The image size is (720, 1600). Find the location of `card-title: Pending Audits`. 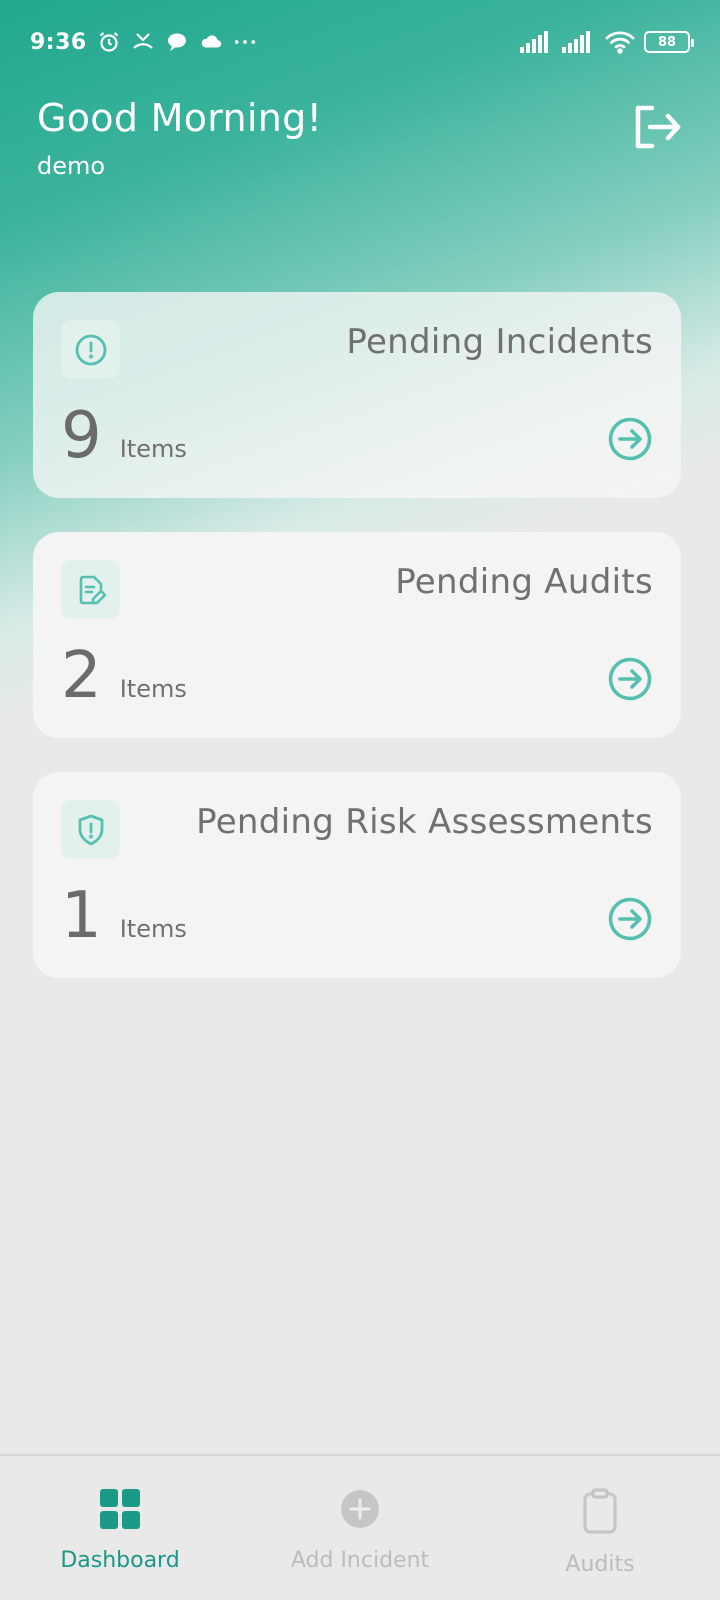

card-title: Pending Audits is located at coordinates (524, 582).